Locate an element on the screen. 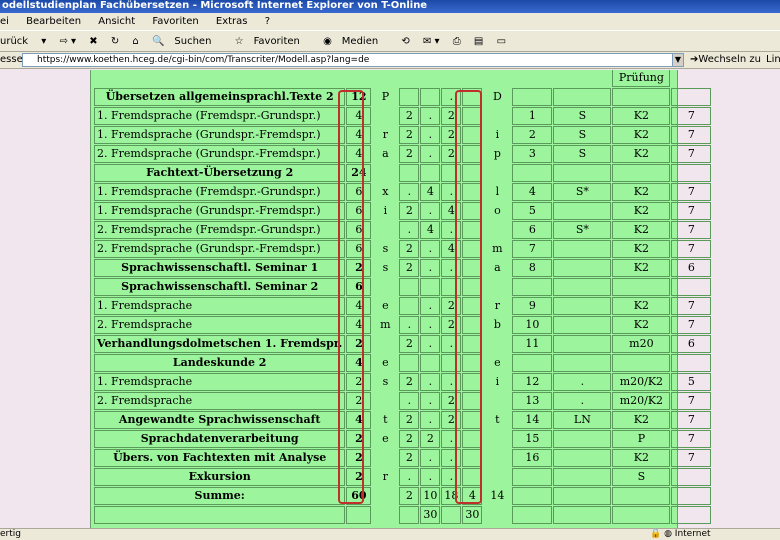 This screenshot has height=540, width=780. table-cell: m20 is located at coordinates (641, 344).